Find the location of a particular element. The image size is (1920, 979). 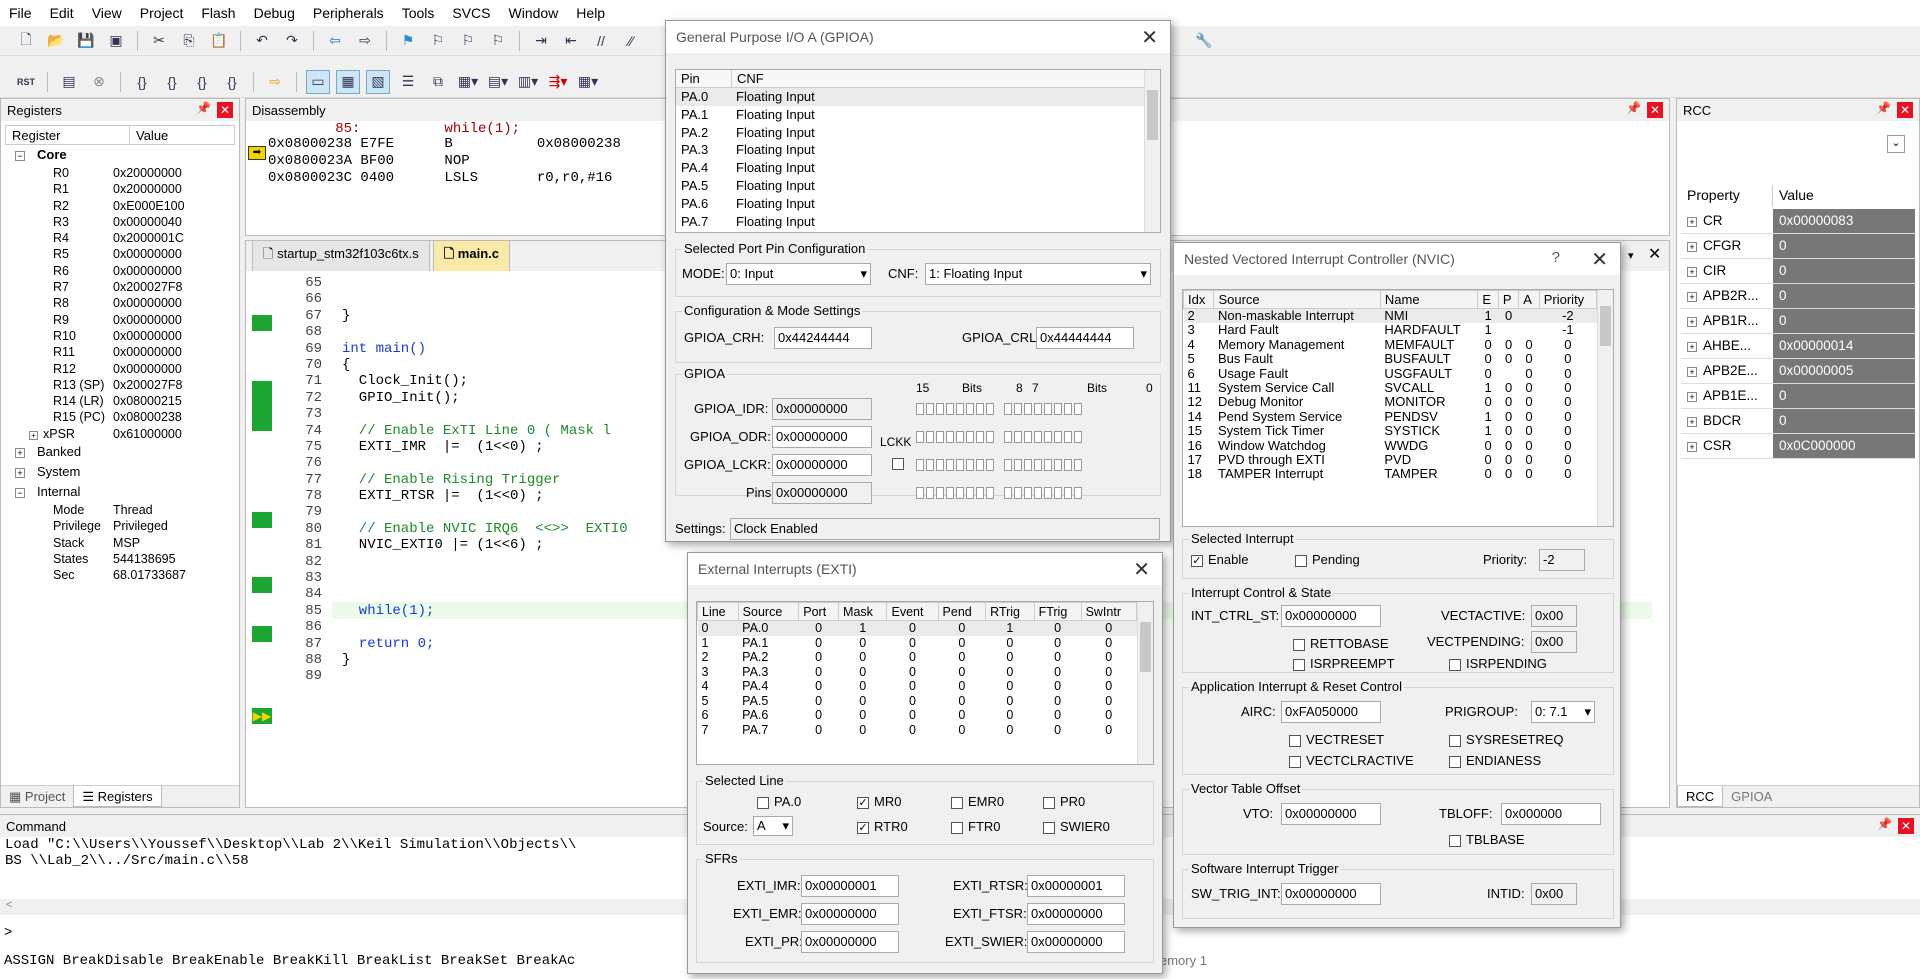

exti-row: 5 PA.5 0 0 0 0 0 0 0 is located at coordinates (917, 701).